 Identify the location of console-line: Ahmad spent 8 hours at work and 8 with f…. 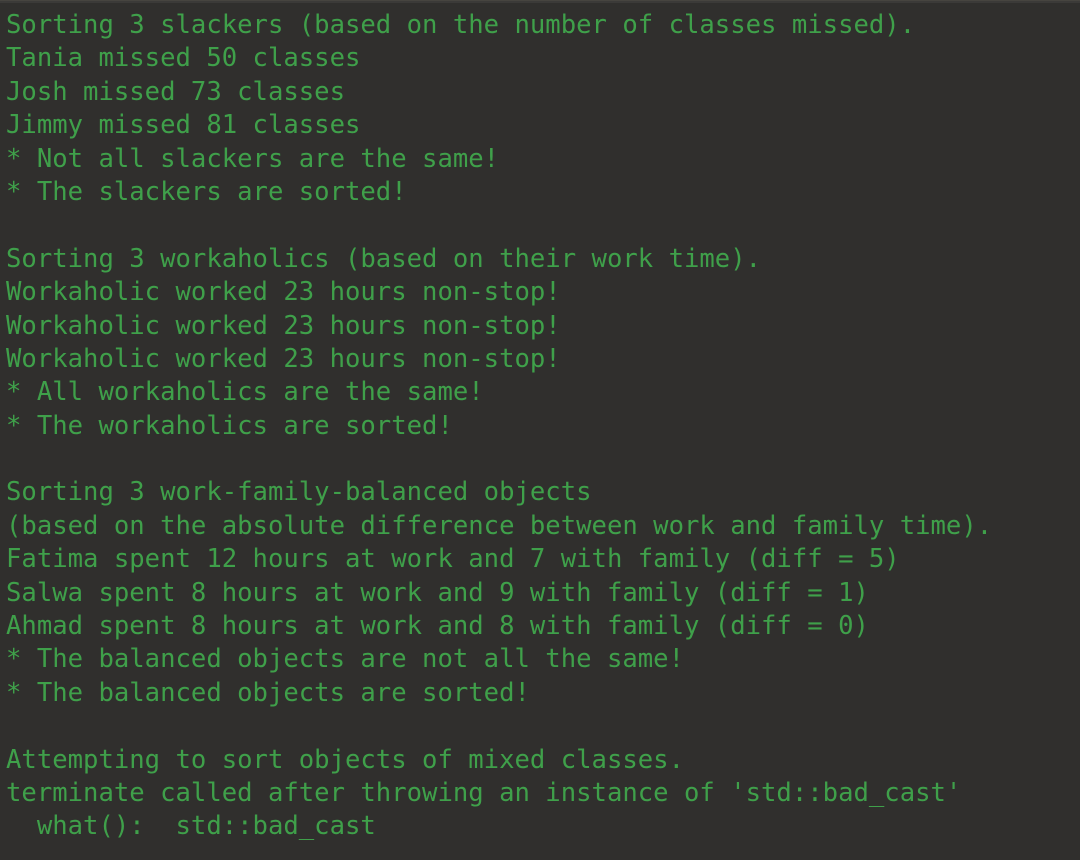
(437, 626).